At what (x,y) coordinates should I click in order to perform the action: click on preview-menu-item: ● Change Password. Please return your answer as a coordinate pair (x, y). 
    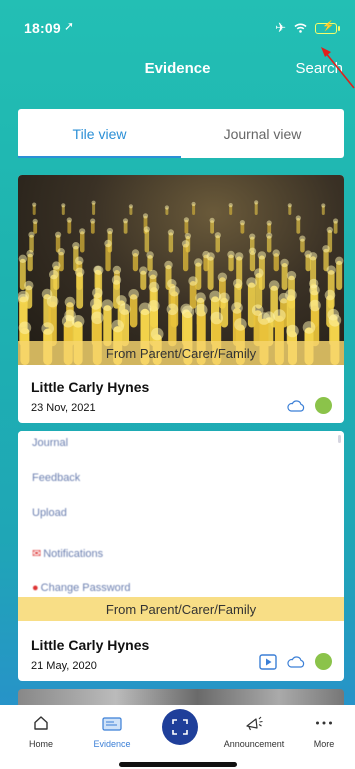
    Looking at the image, I should click on (81, 588).